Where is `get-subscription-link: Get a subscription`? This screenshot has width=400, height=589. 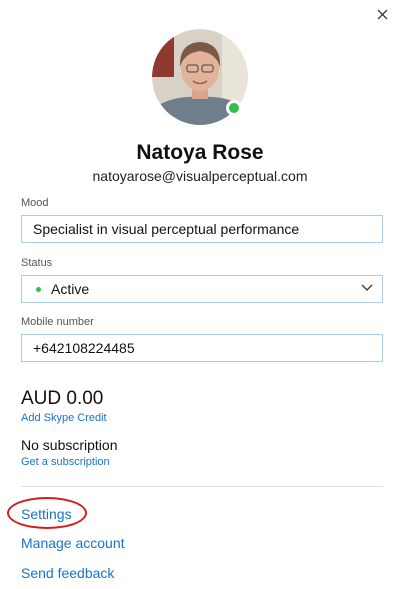 get-subscription-link: Get a subscription is located at coordinates (65, 462).